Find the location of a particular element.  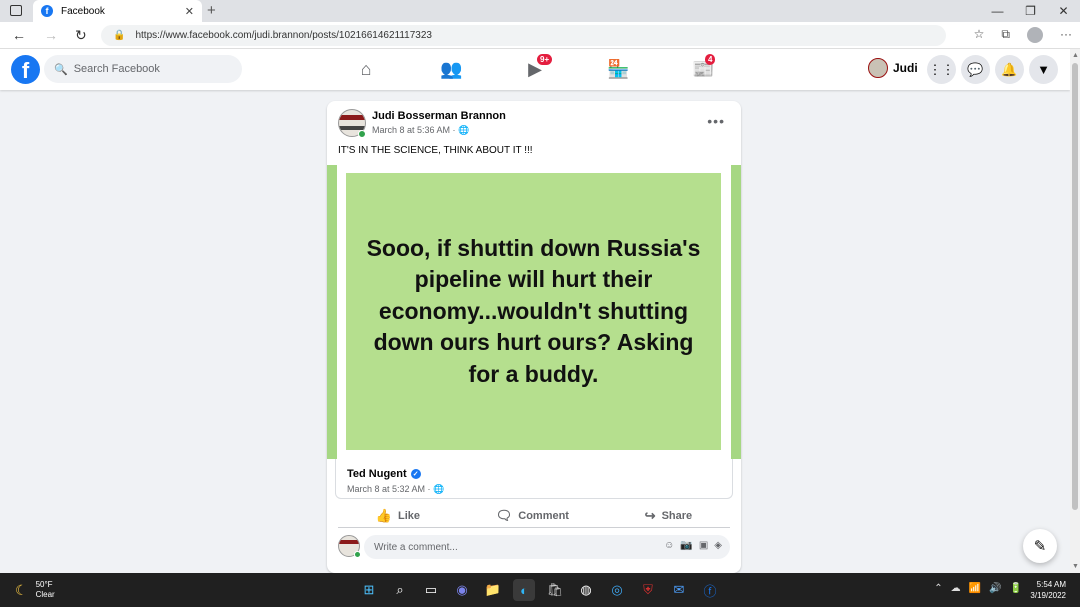

verified-badge-icon: ✓ is located at coordinates (415, 474).